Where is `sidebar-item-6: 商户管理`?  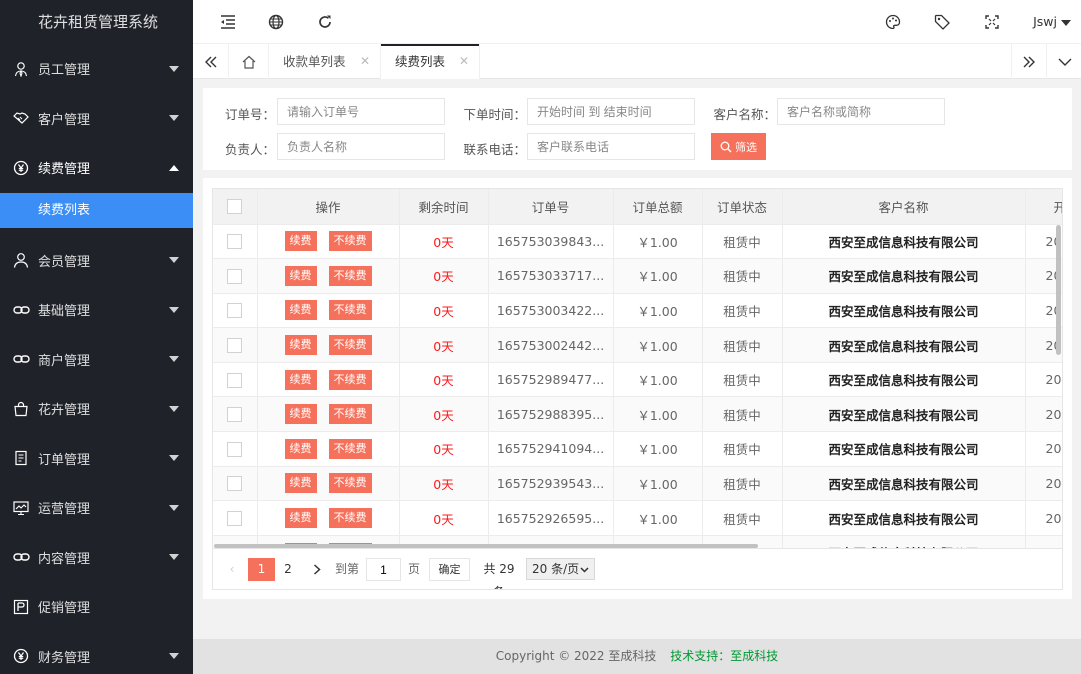
sidebar-item-6: 商户管理 is located at coordinates (96, 360).